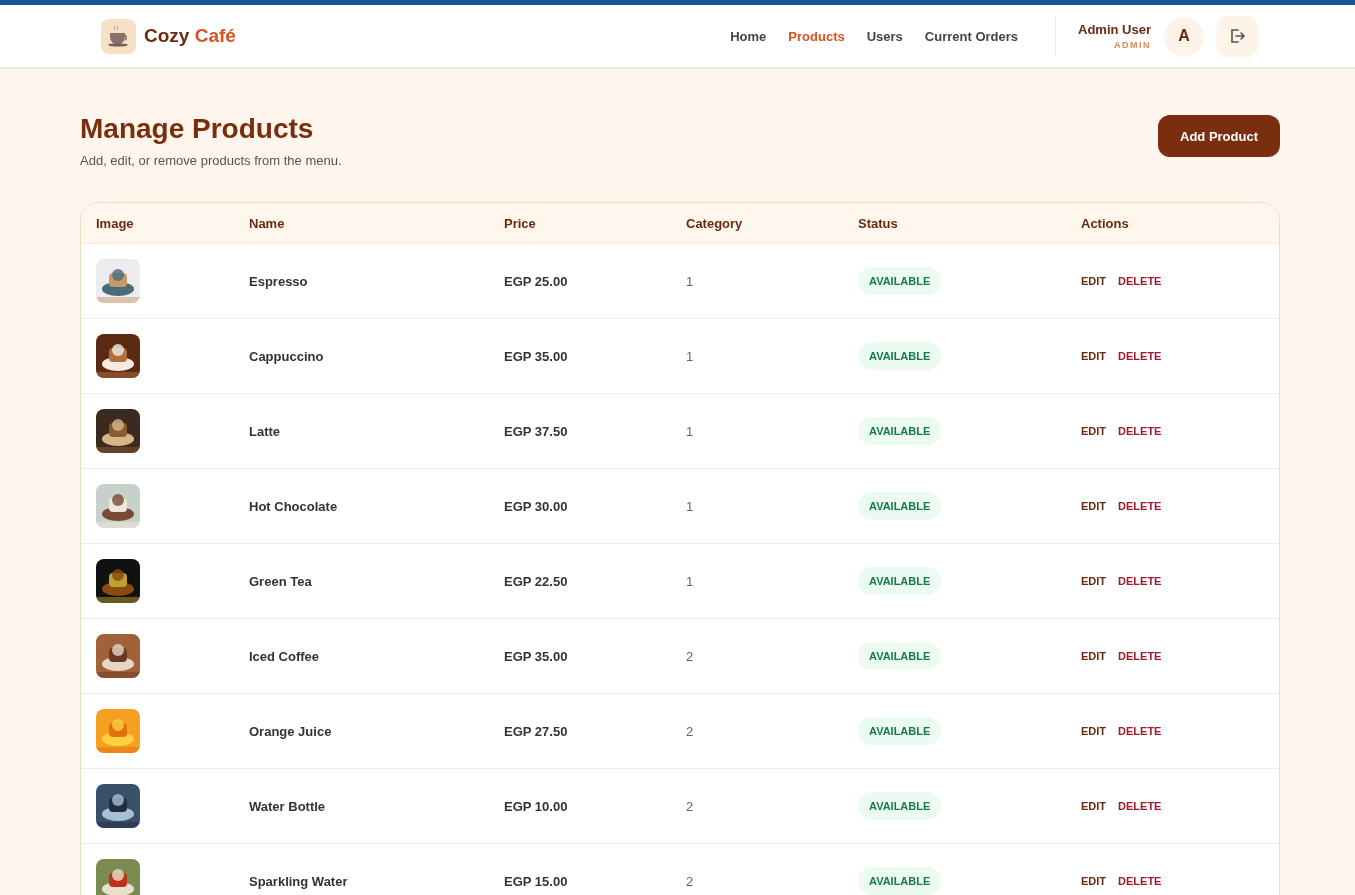 This screenshot has width=1355, height=895. What do you see at coordinates (1114, 29) in the screenshot?
I see `user-name: Admin User` at bounding box center [1114, 29].